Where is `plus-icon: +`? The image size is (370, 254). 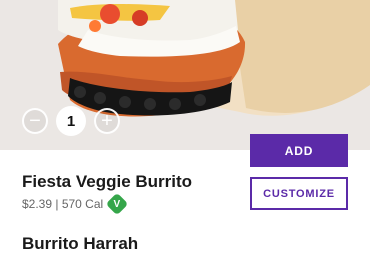 plus-icon: + is located at coordinates (107, 121).